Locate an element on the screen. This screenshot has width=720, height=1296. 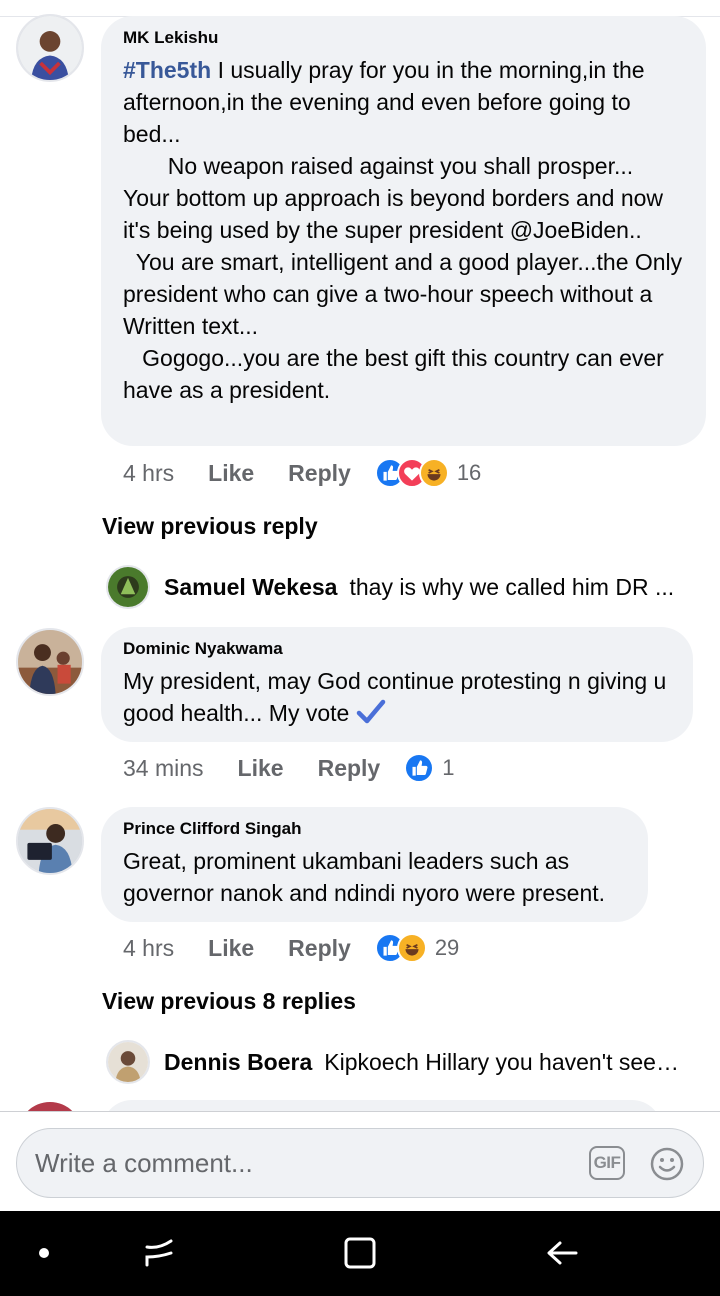
checkmark-icon is located at coordinates (371, 716).